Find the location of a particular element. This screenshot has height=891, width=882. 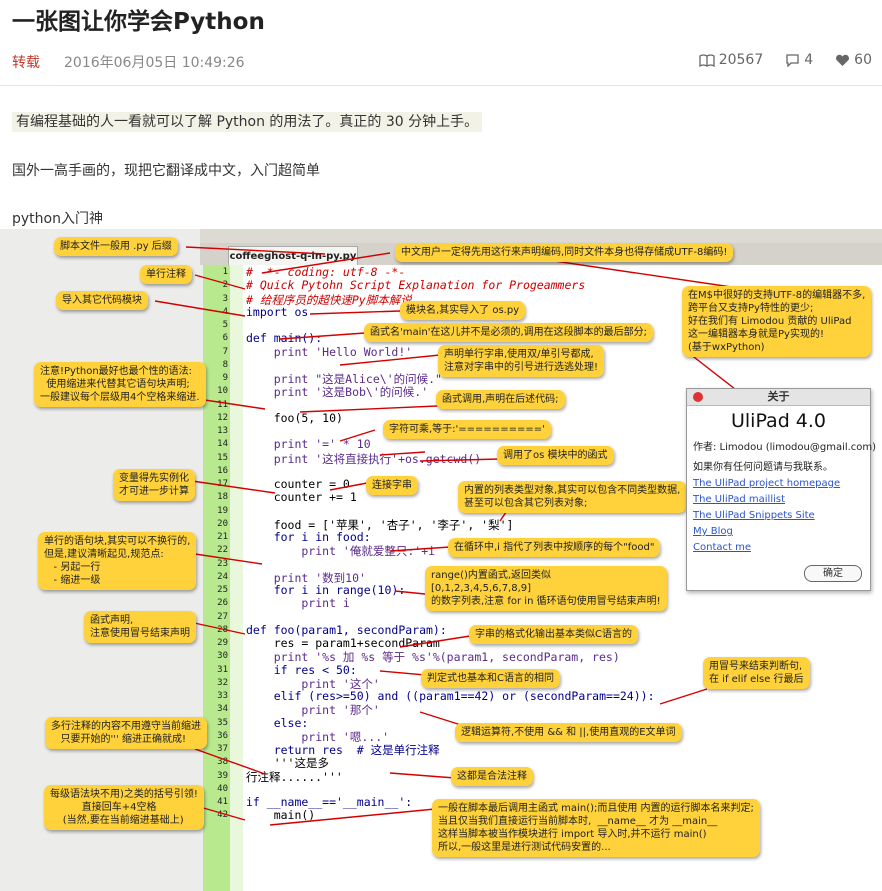

note-string-quotes: 声明单行字串,使用双/单引号都成, 注意对字串中的引号进行选逃处理! is located at coordinates (521, 361).